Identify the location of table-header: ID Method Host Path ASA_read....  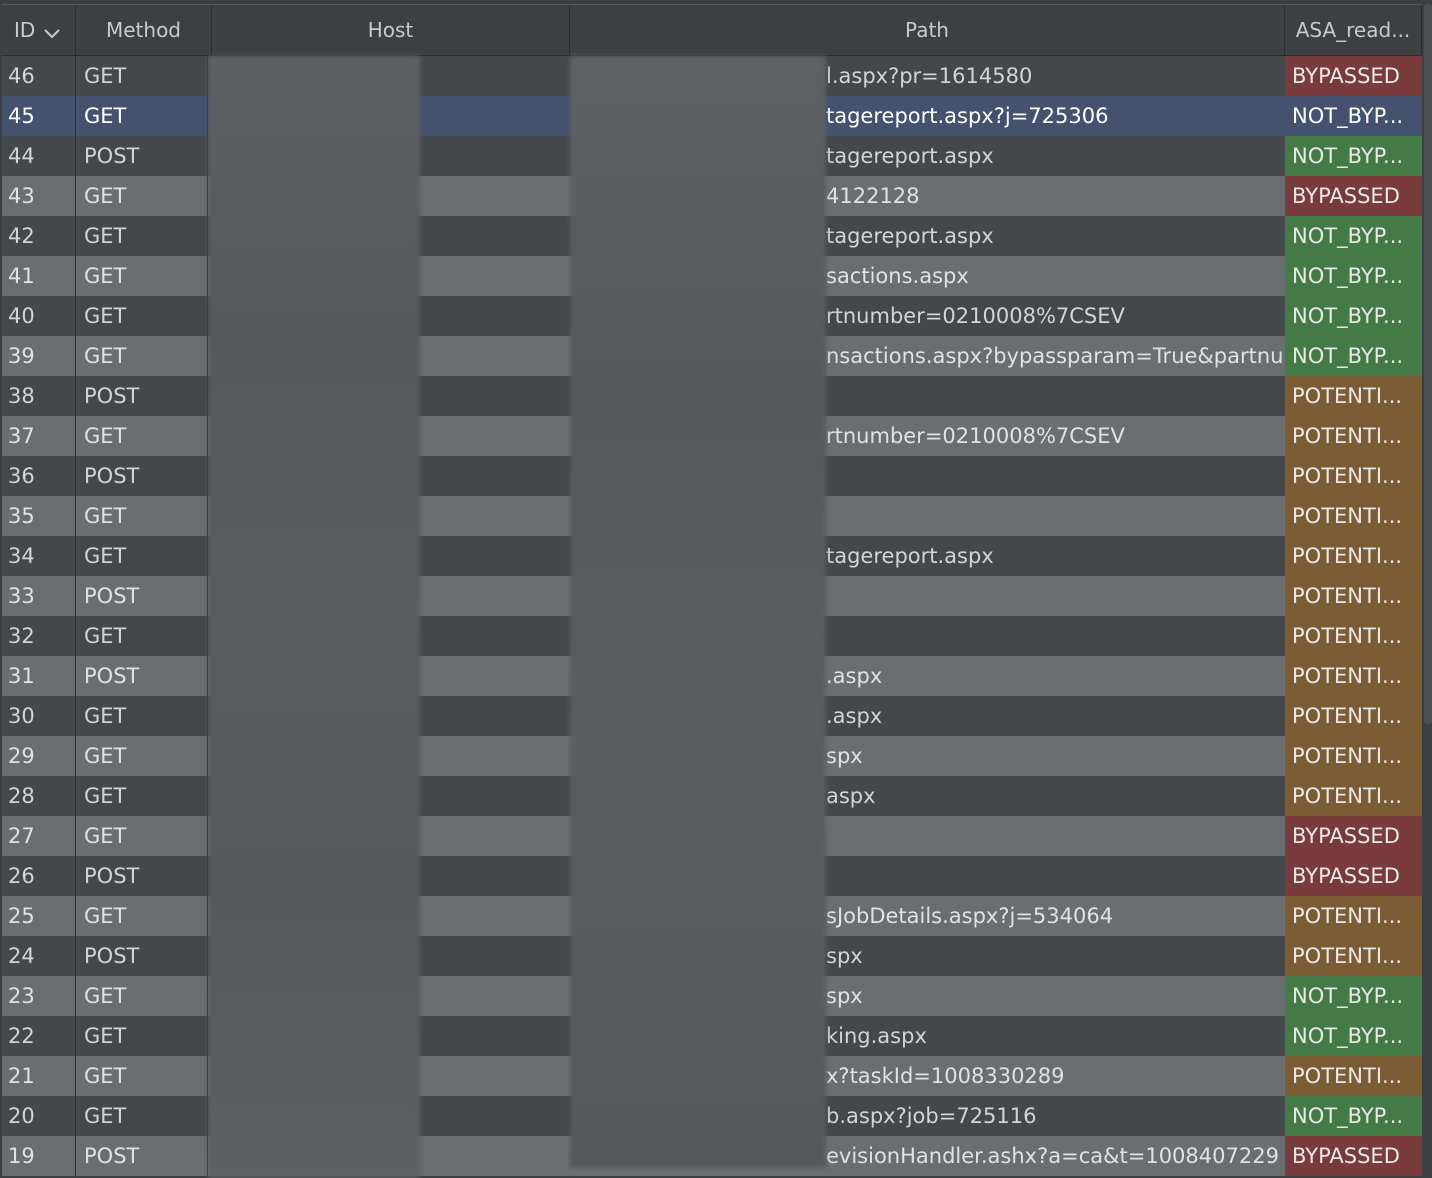
(712, 30).